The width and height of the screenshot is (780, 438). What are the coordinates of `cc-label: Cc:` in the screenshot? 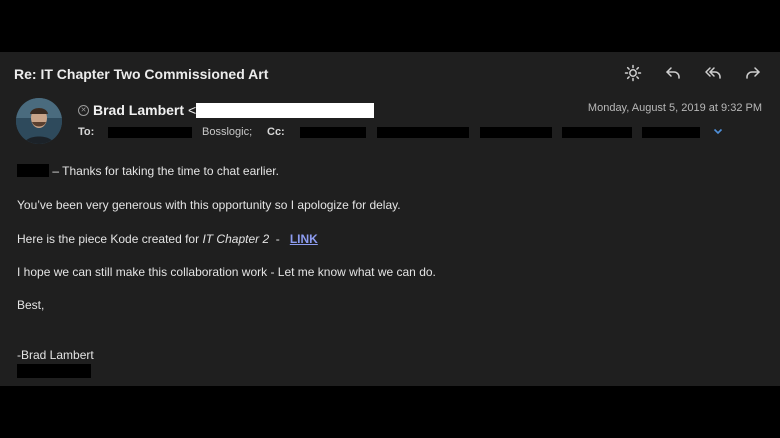 It's located at (276, 132).